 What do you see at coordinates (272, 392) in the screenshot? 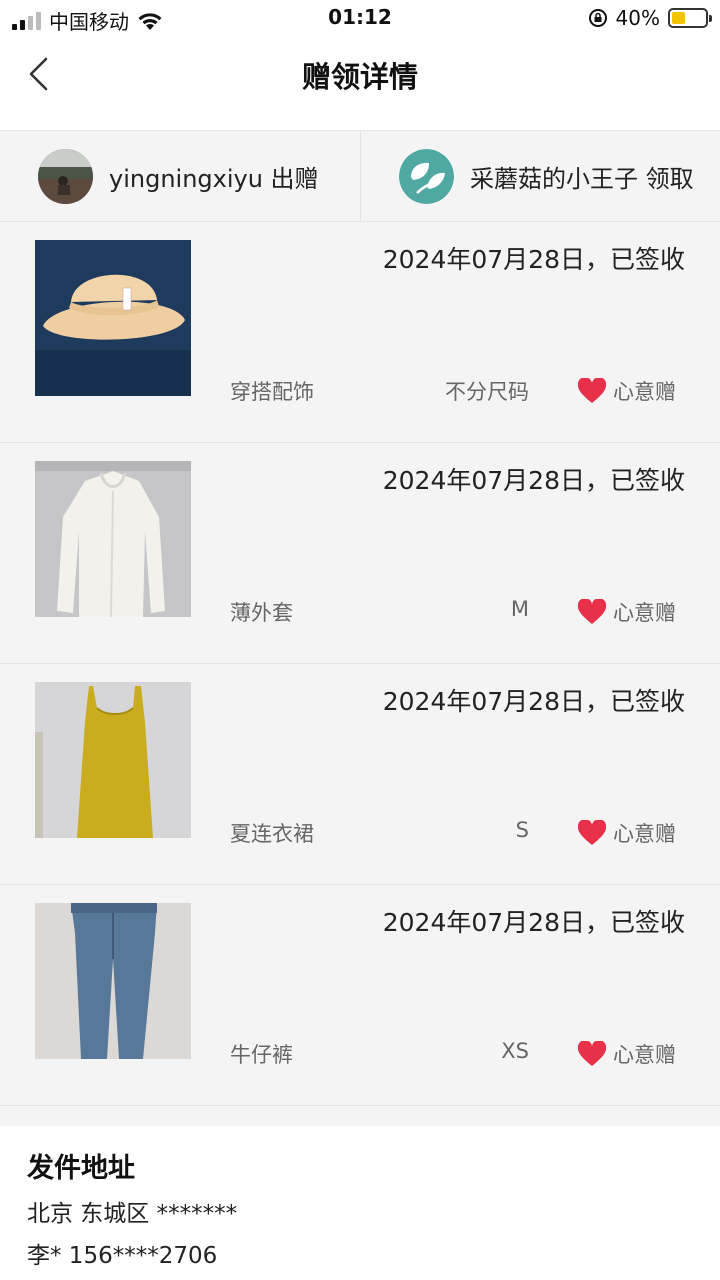
I see `item-category: 穿搭配饰` at bounding box center [272, 392].